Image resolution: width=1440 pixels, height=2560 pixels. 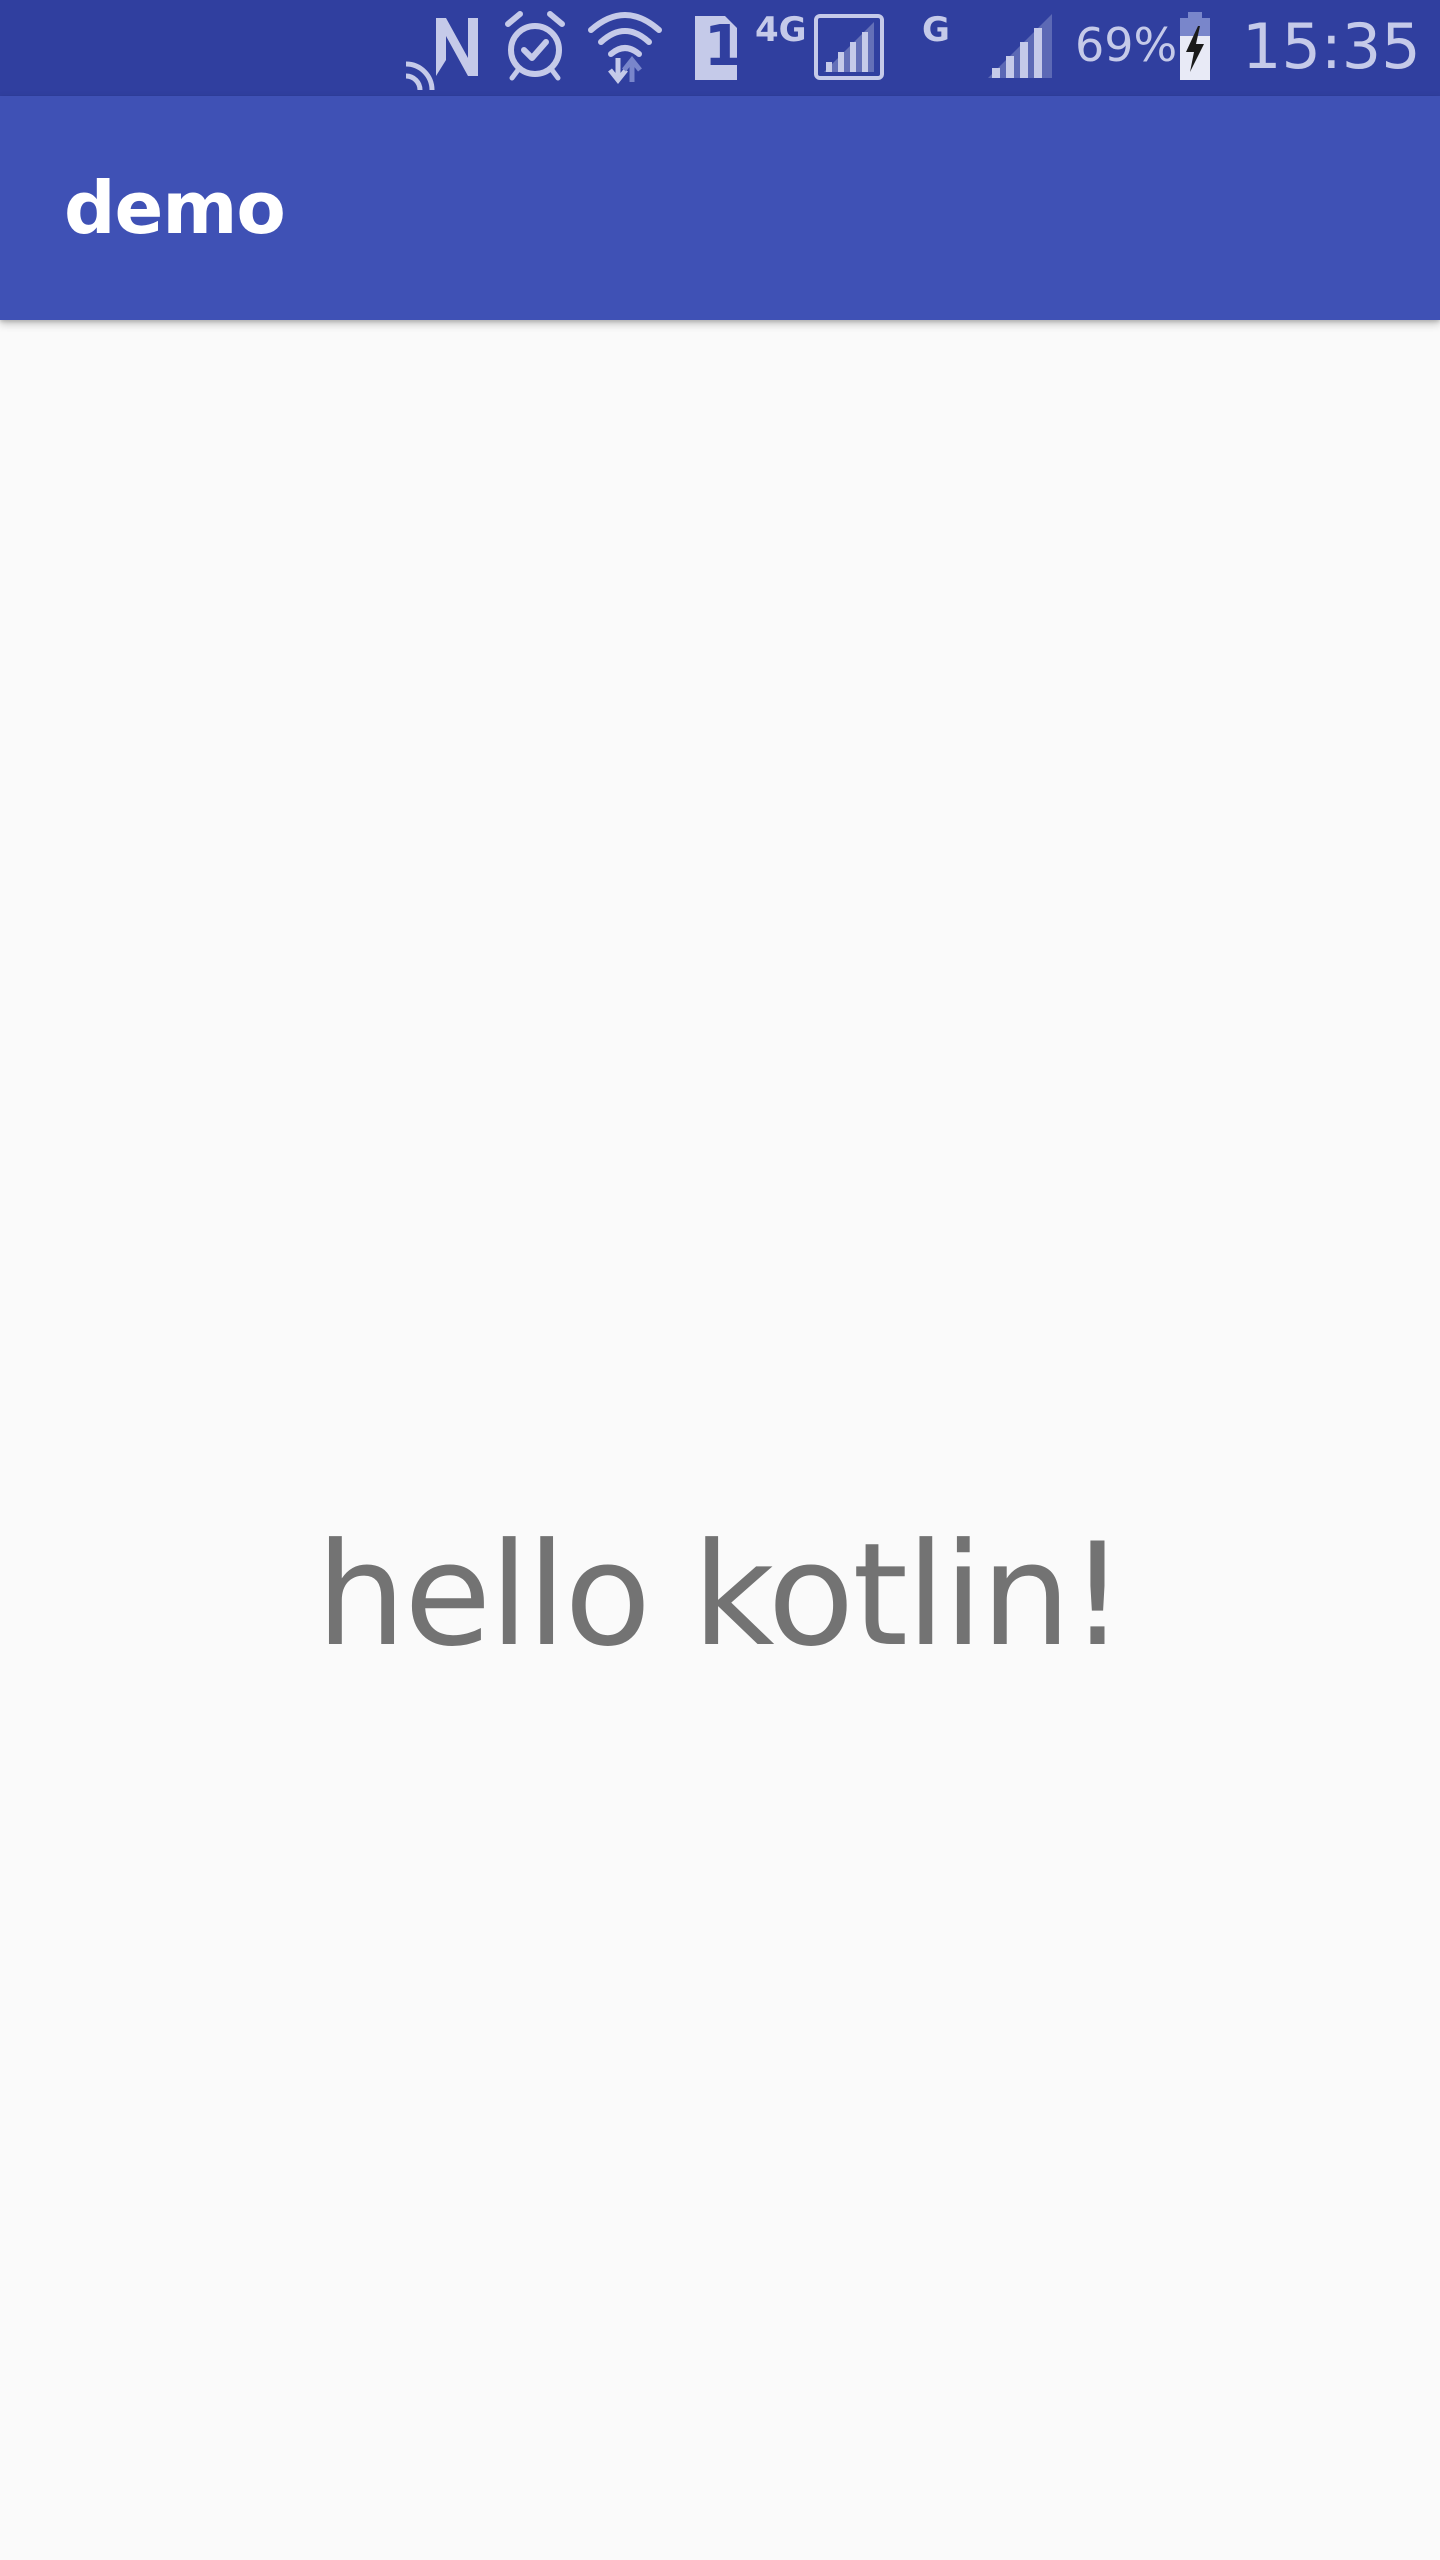 What do you see at coordinates (625, 48) in the screenshot?
I see `wifi-icon` at bounding box center [625, 48].